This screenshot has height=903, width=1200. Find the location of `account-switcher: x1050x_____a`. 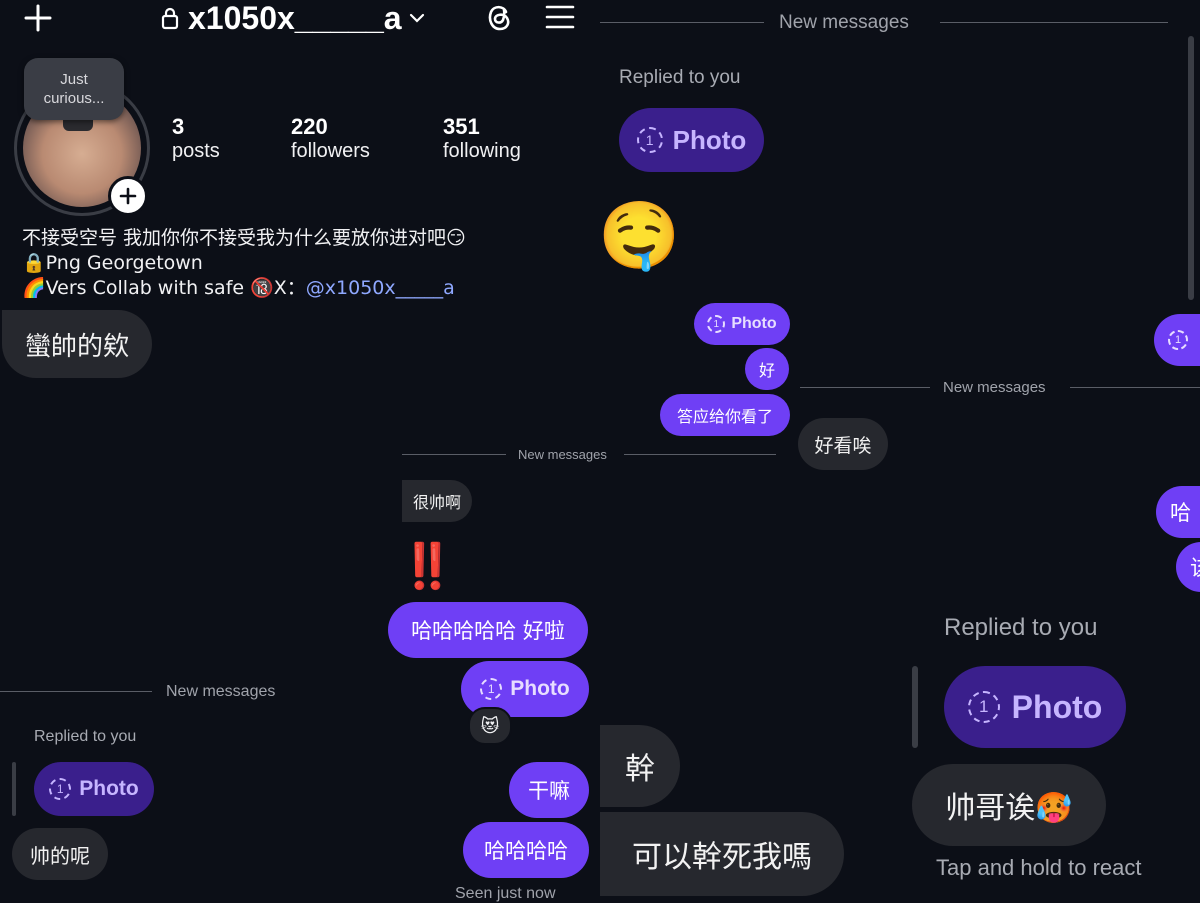

account-switcher: x1050x_____a is located at coordinates (293, 18).